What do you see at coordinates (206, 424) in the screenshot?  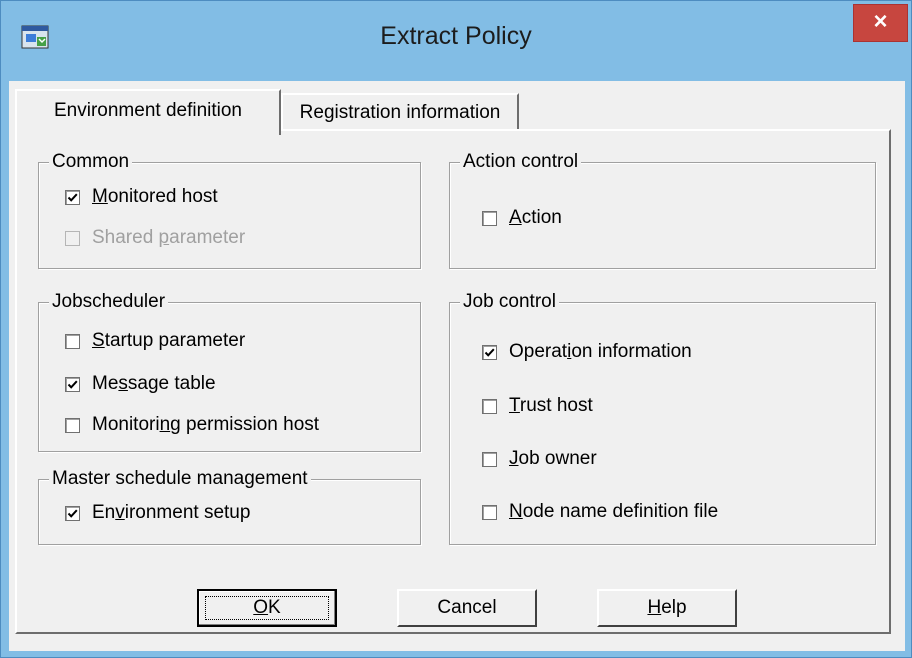 I see `monitoring-permission-host-label: Monitoring permission host` at bounding box center [206, 424].